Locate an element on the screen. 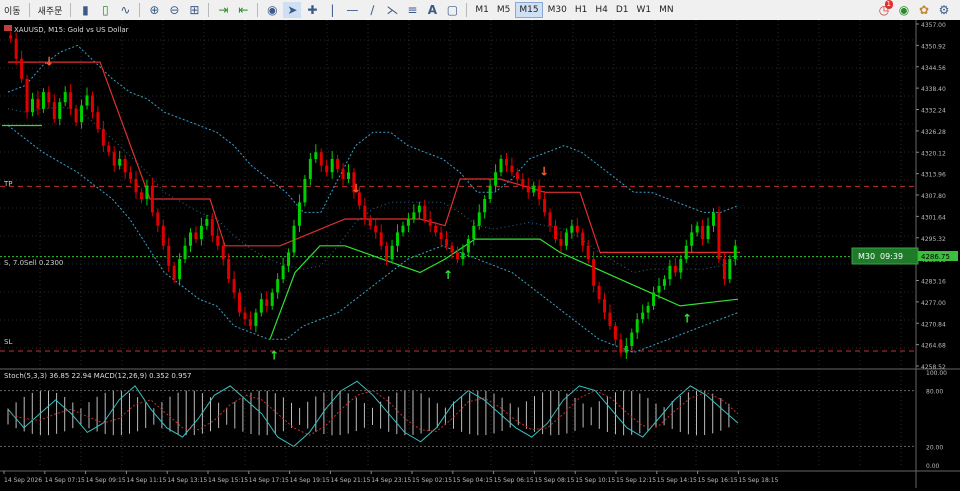  timeframe-m1: M1 is located at coordinates (482, 10).